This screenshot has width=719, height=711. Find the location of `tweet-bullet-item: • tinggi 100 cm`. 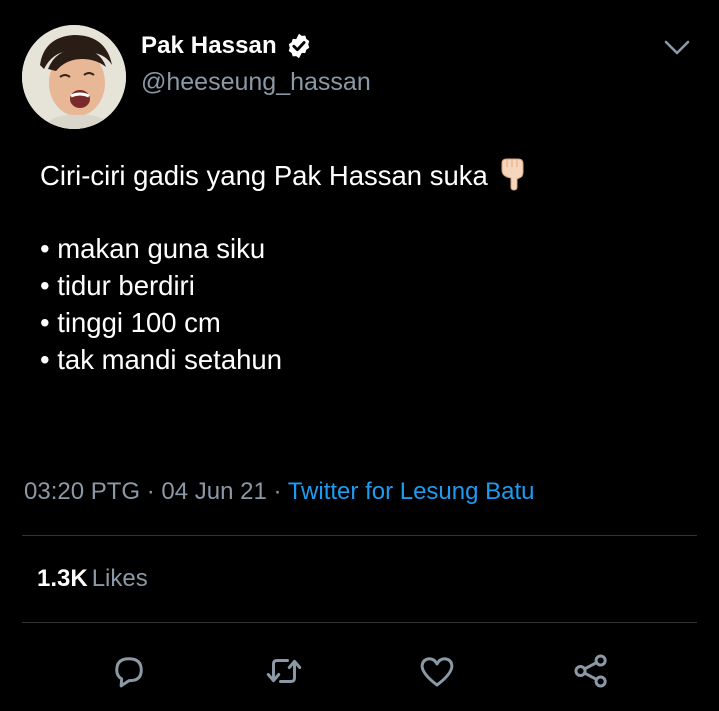

tweet-bullet-item: • tinggi 100 cm is located at coordinates (130, 322).